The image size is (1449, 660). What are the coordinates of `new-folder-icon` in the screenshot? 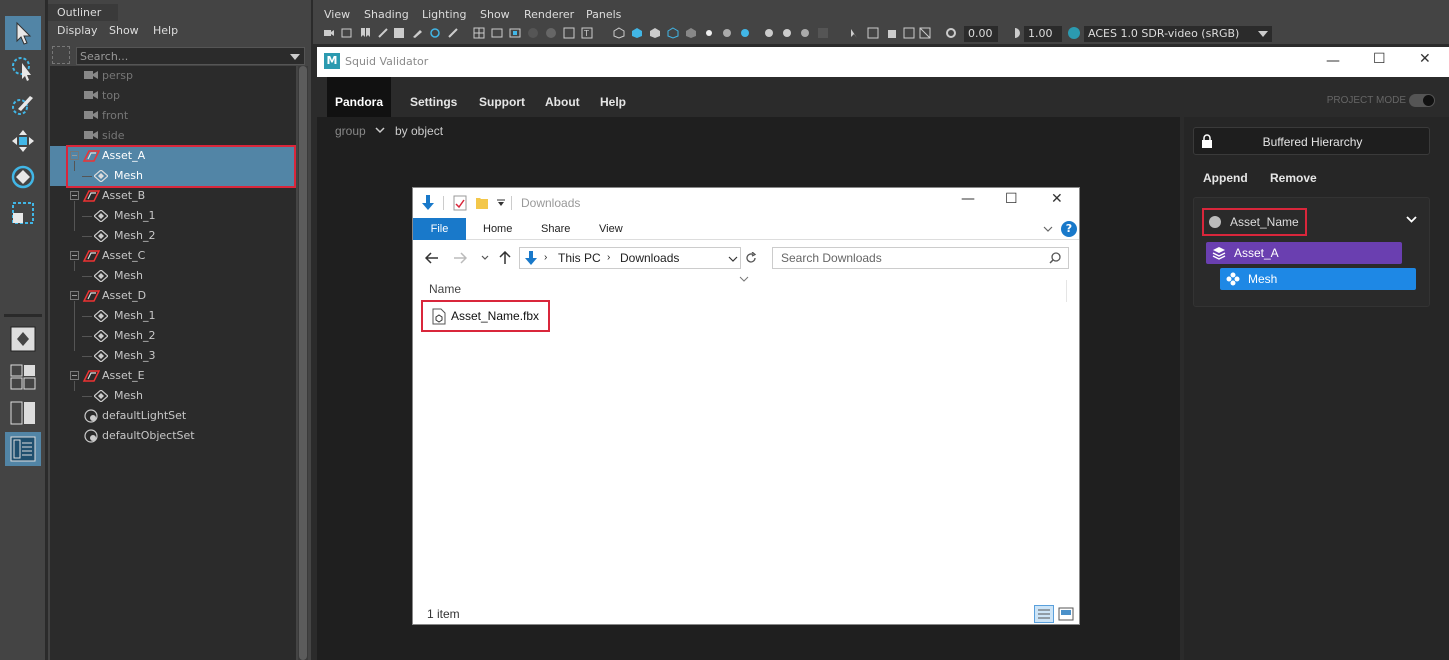 It's located at (482, 203).